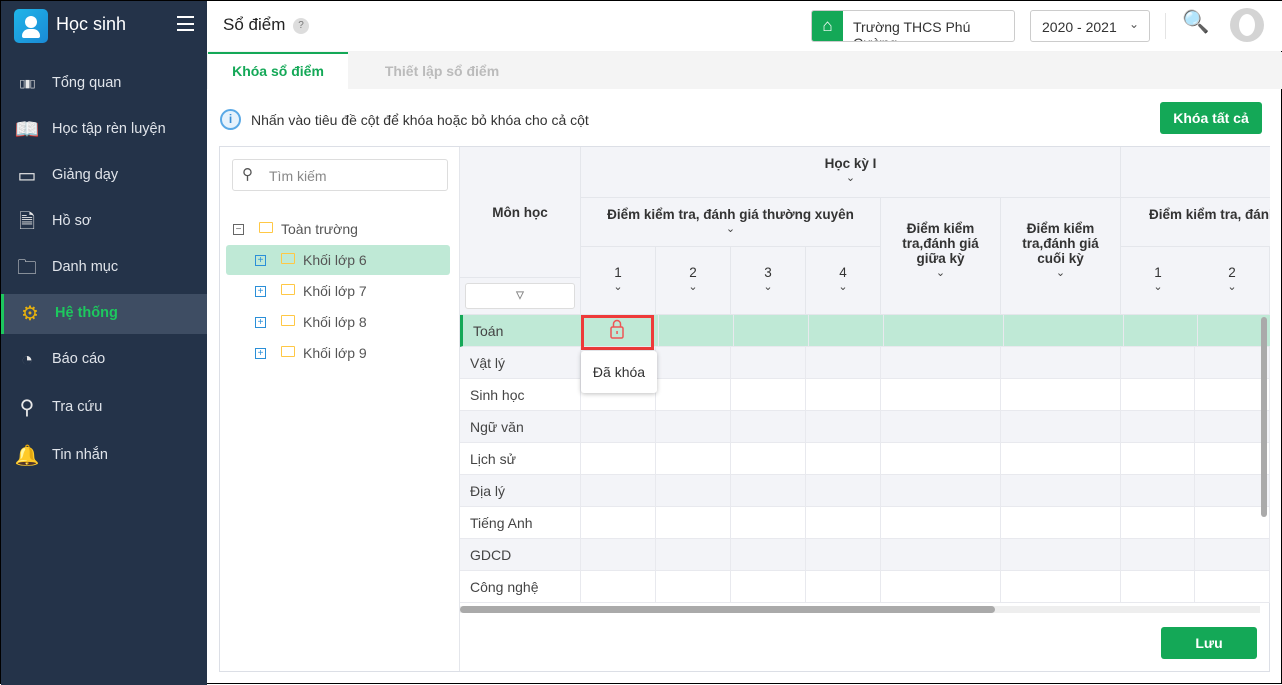 This screenshot has height=685, width=1282. I want to click on sidebar-item-3: 🗎 Hồ sơ, so click(104, 222).